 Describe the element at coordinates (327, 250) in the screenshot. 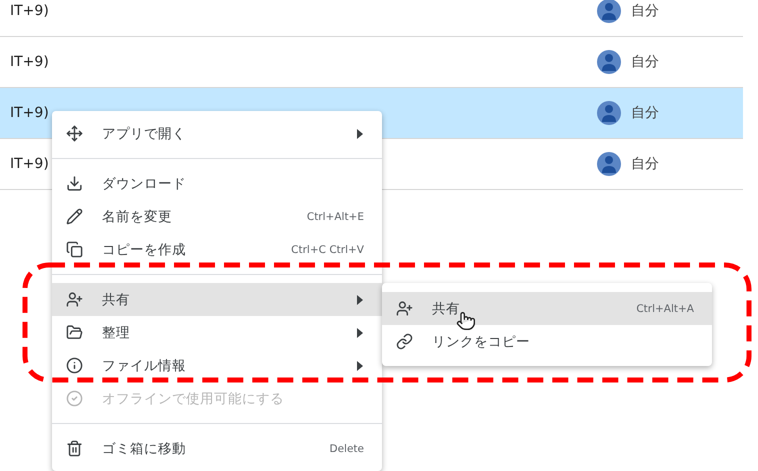

I see `shortcut-text: Ctrl+C Ctrl+V` at that location.